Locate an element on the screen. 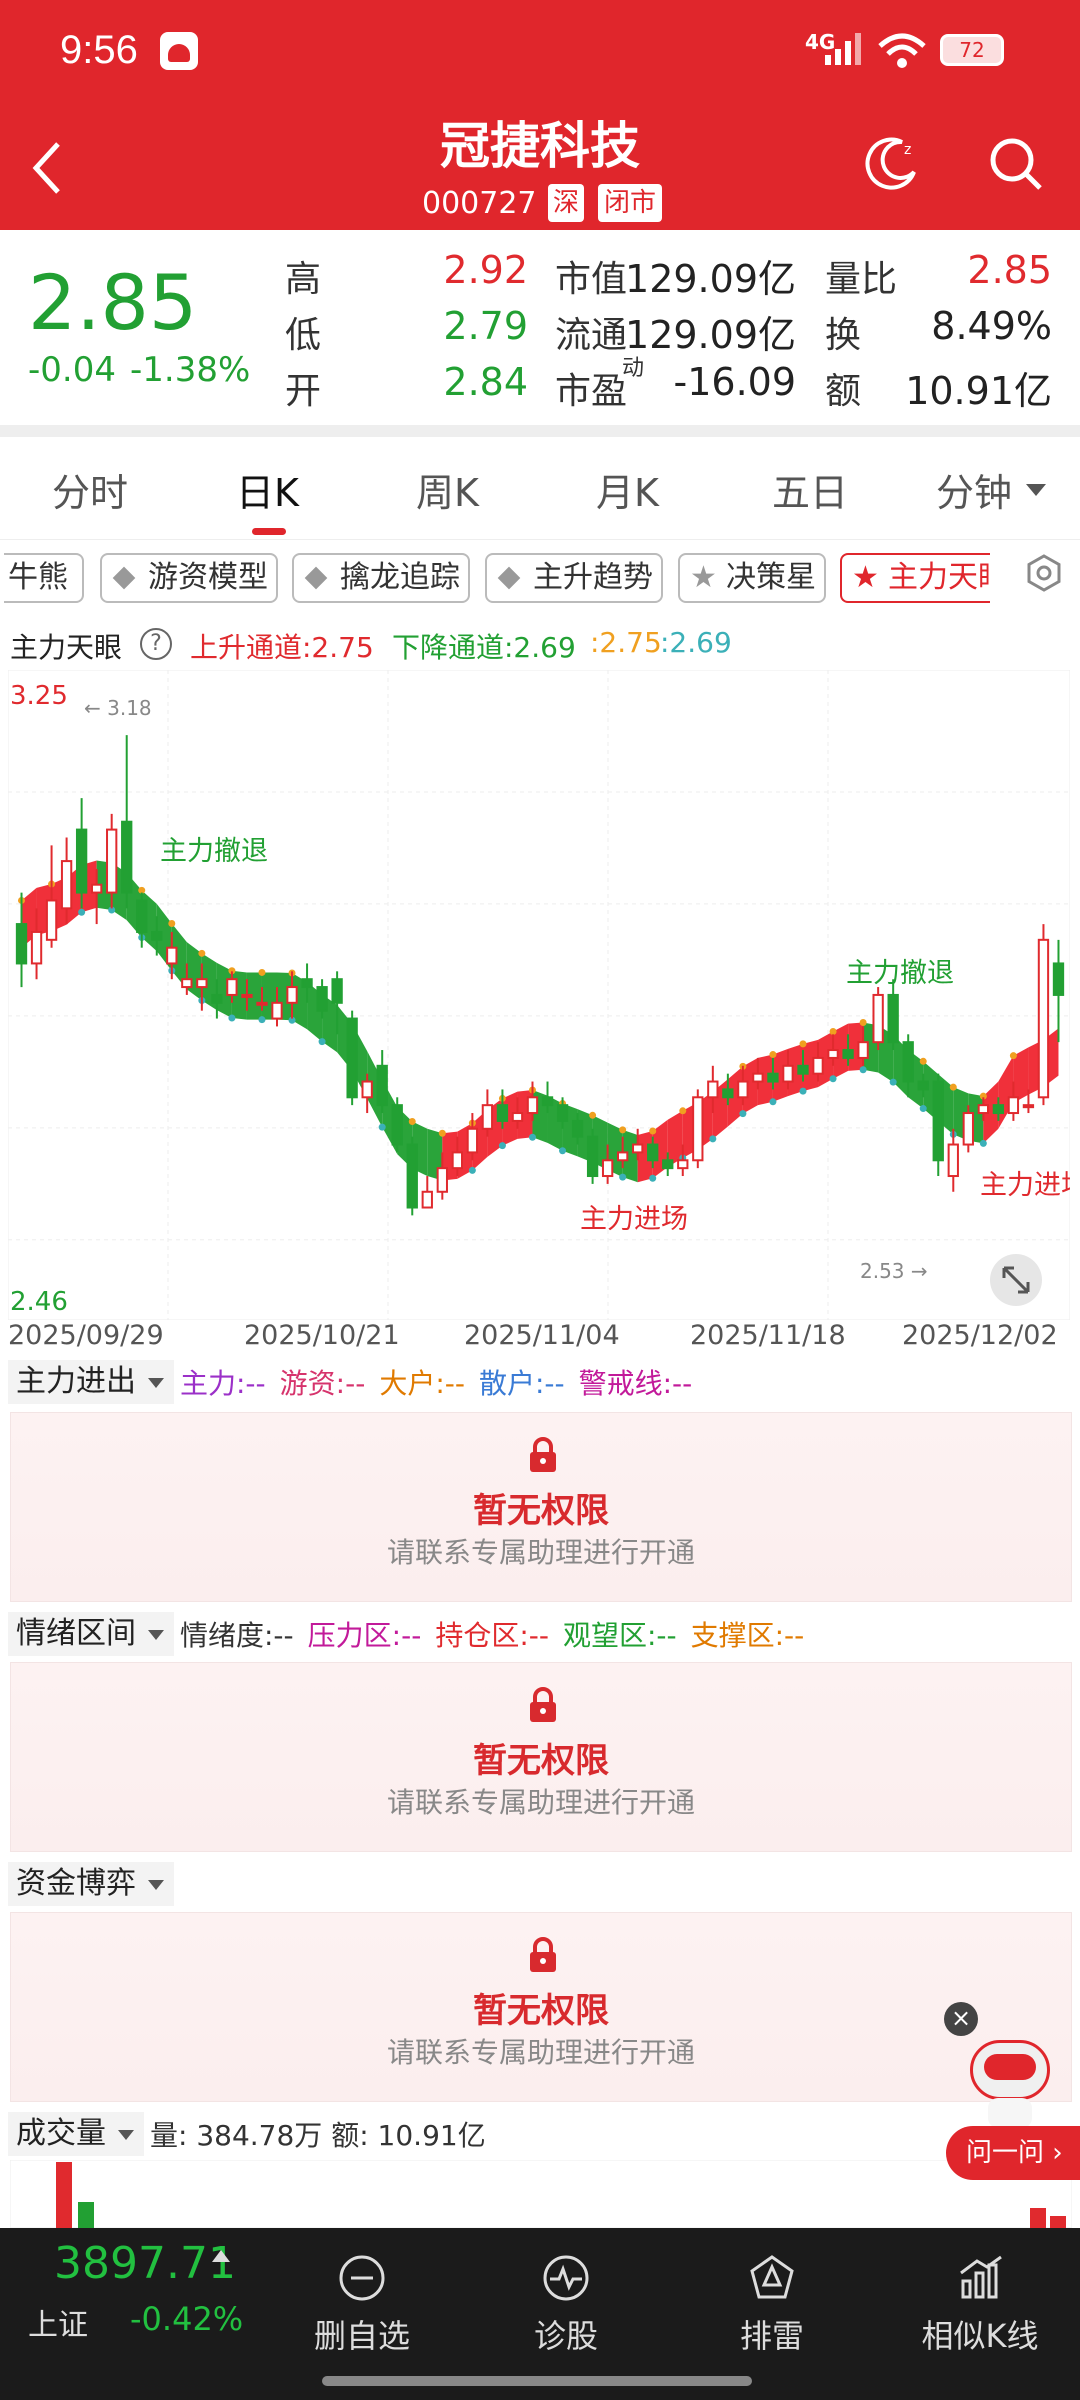 The image size is (1080, 2400). turnover-label: 换 is located at coordinates (843, 335).